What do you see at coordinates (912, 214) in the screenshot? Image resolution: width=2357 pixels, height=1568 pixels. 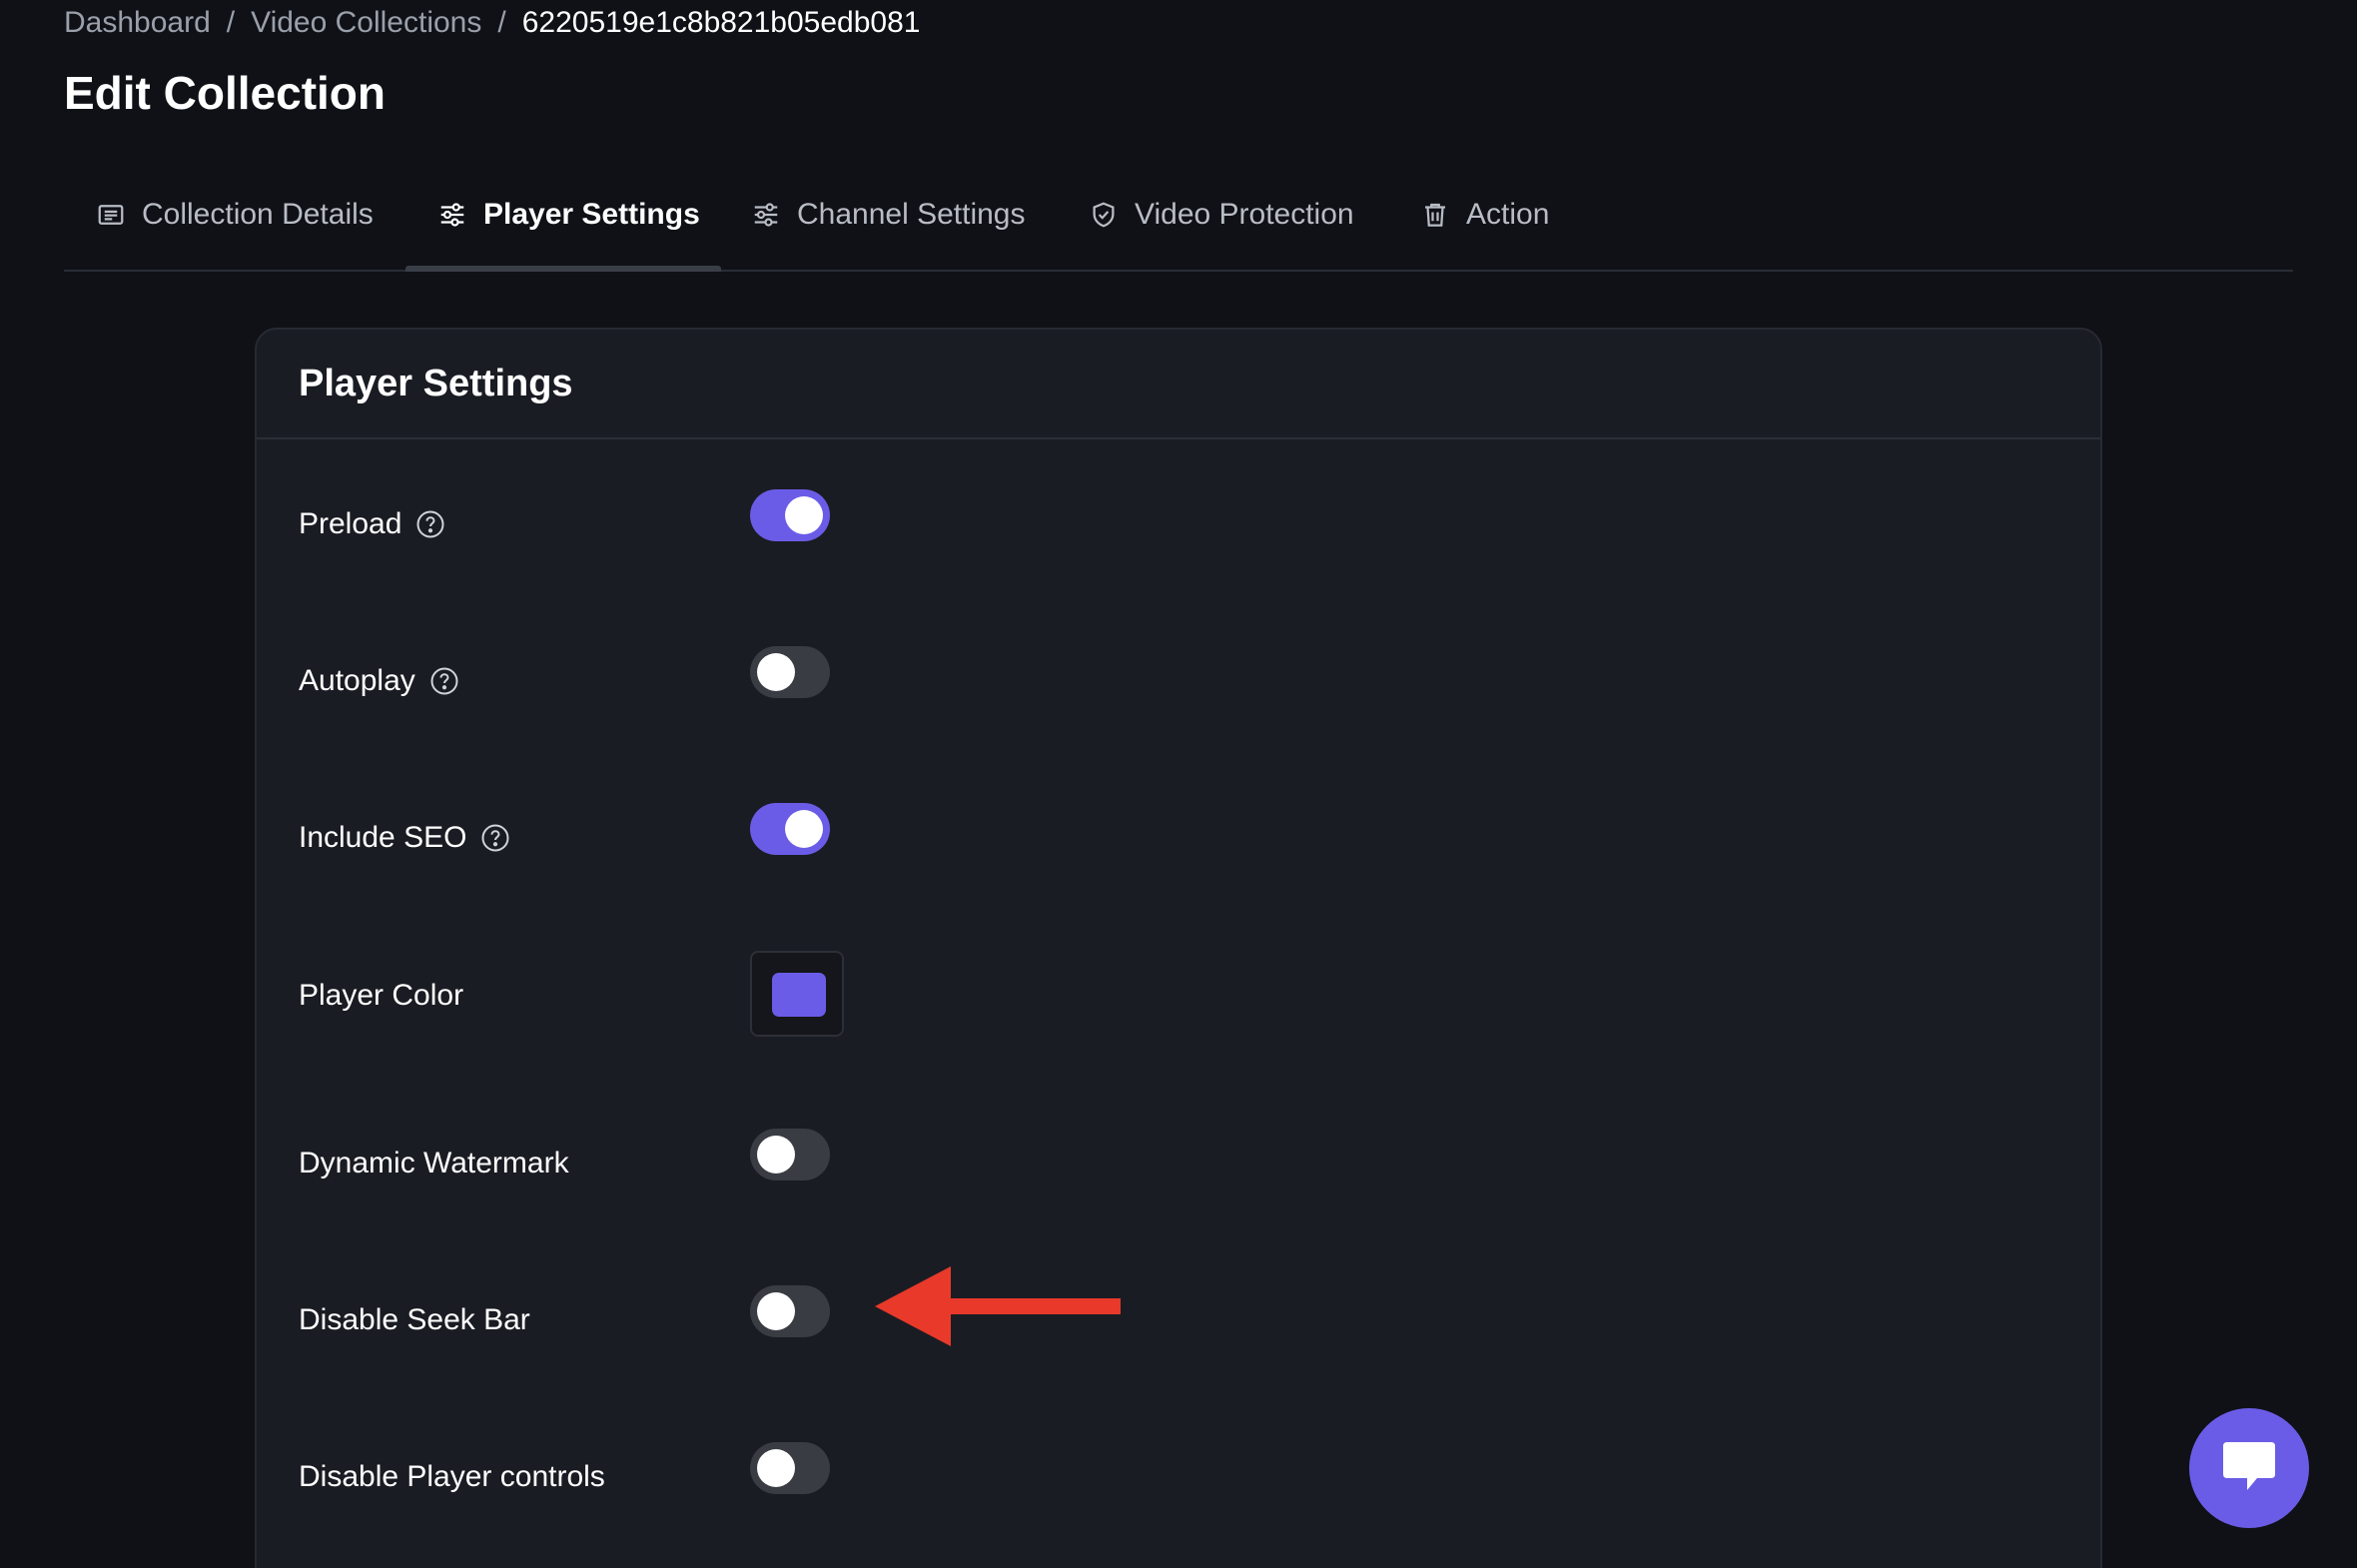 I see `tab-label: Channel Settings` at bounding box center [912, 214].